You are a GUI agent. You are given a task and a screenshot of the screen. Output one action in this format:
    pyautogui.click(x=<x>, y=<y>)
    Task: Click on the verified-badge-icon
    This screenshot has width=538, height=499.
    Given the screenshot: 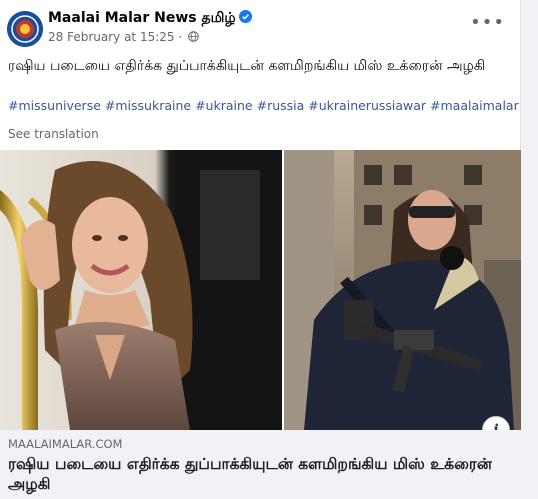 What is the action you would take?
    pyautogui.click(x=245, y=16)
    